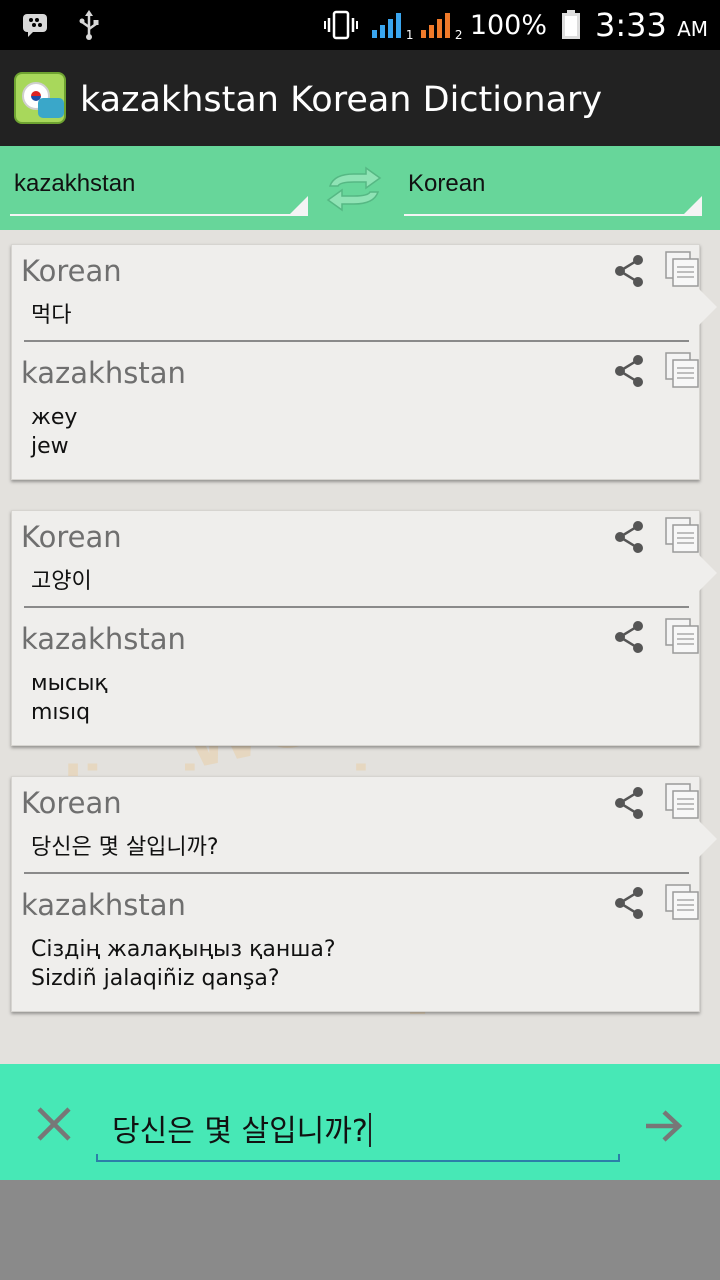 The image size is (720, 1280). Describe the element at coordinates (447, 183) in the screenshot. I see `target-language-label: Korean` at that location.